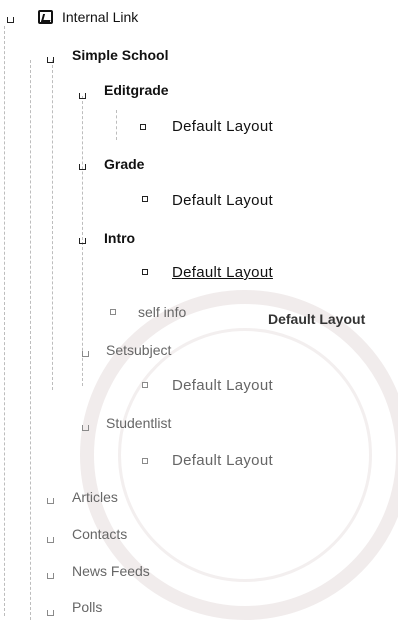  I want to click on tree-node-label: Editgrade, so click(136, 90).